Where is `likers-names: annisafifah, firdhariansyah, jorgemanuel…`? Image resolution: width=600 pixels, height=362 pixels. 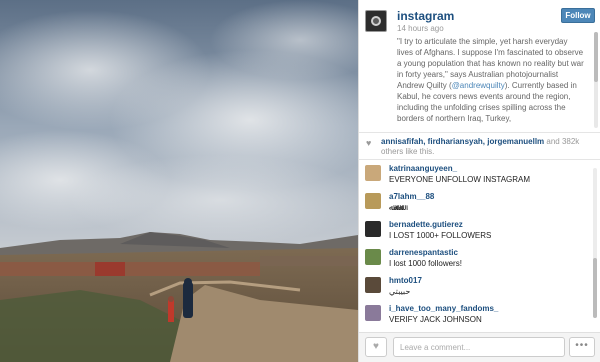
likers-names: annisafifah, firdhariansyah, jorgemanuel… is located at coordinates (462, 141).